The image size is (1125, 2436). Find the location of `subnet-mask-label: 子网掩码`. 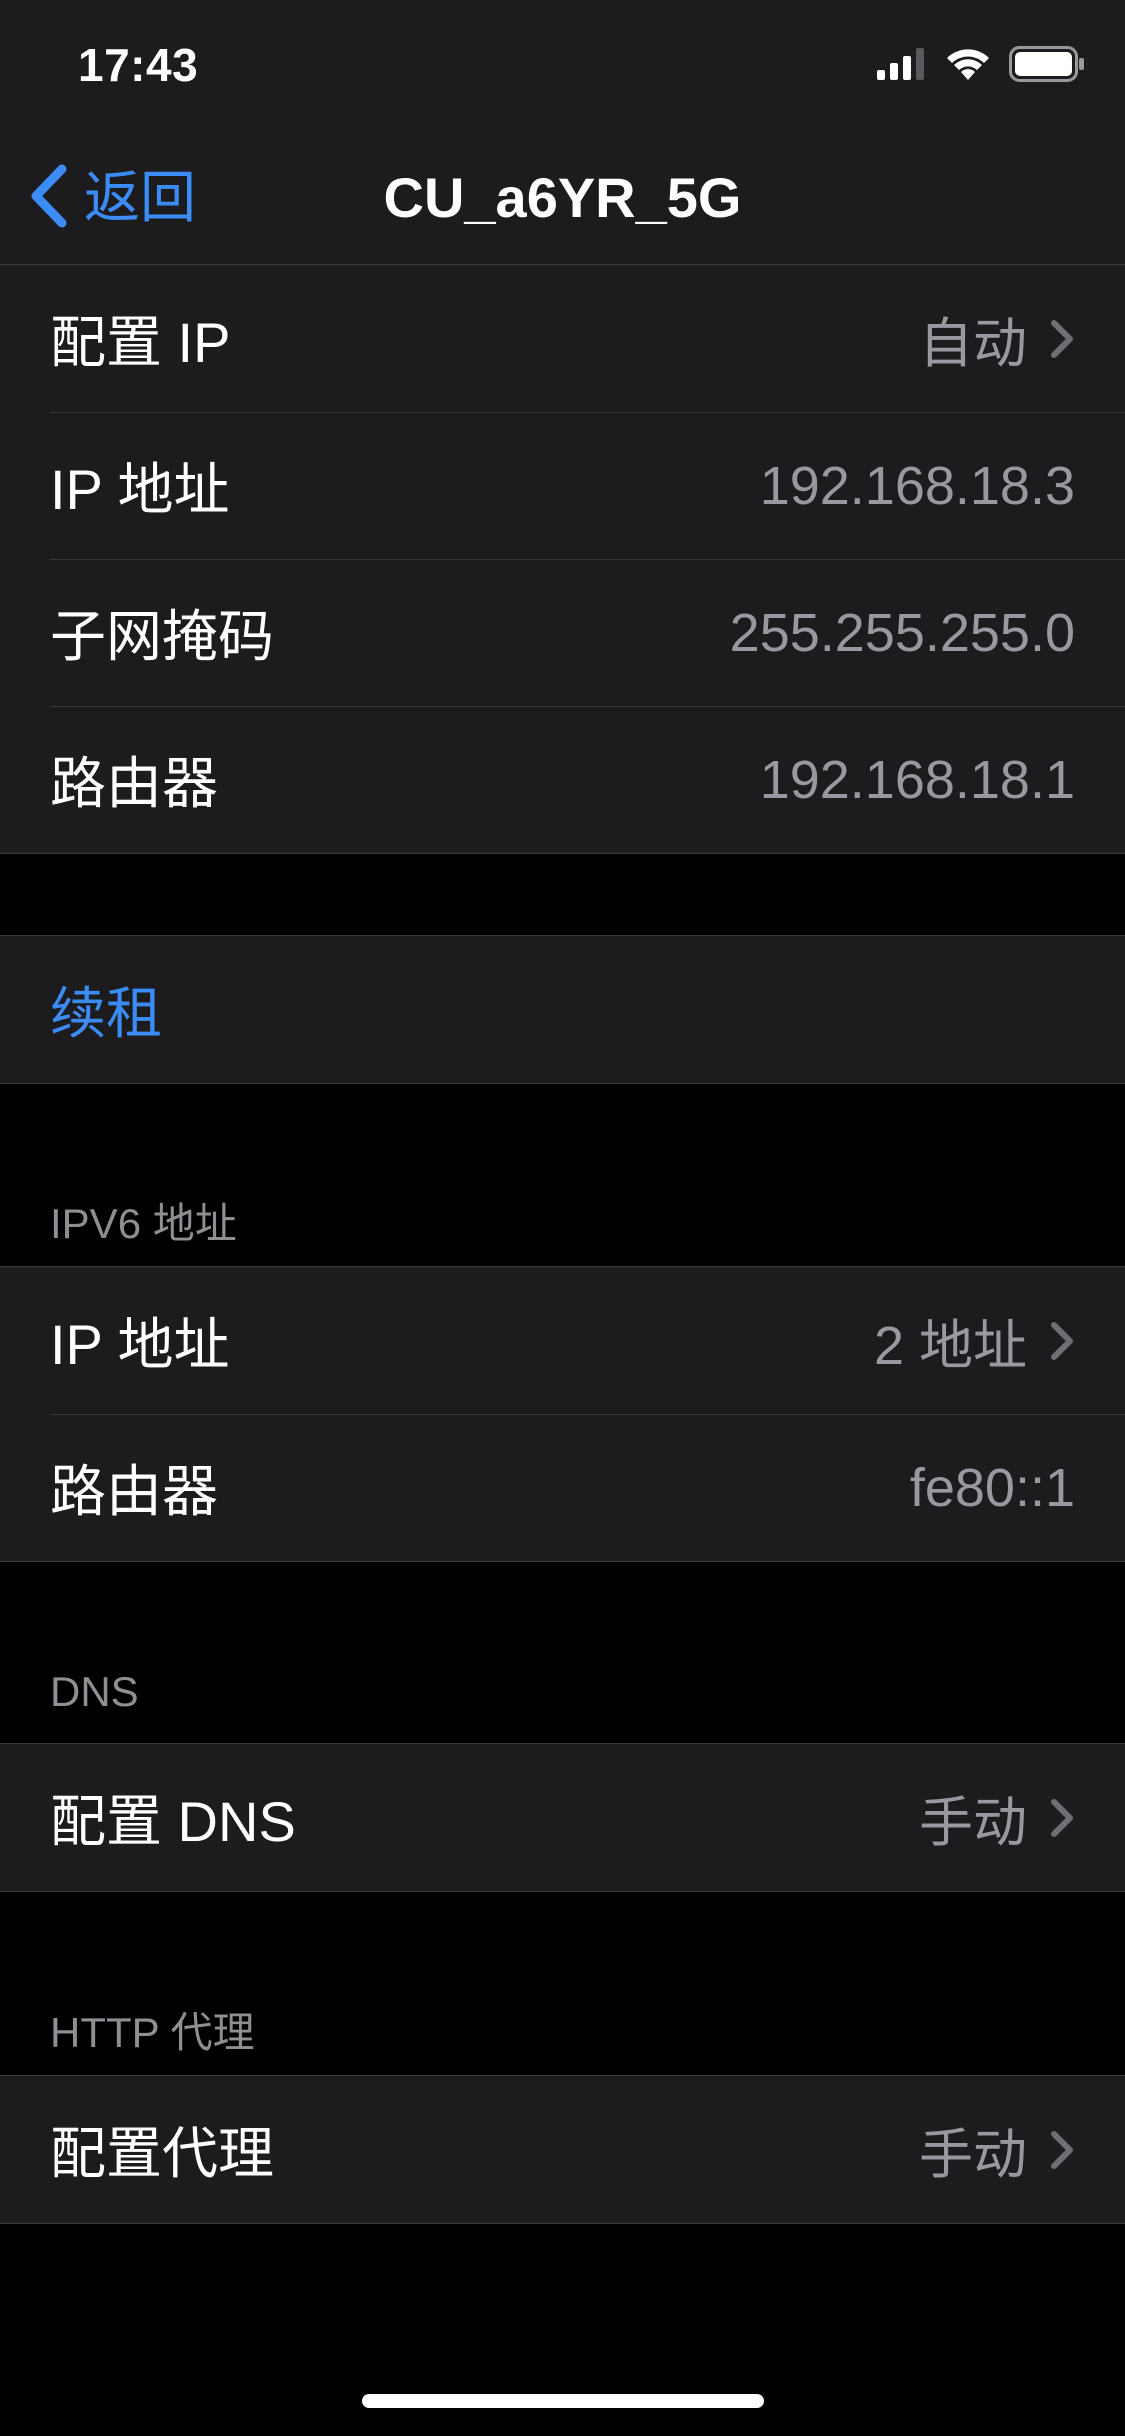

subnet-mask-label: 子网掩码 is located at coordinates (162, 636).